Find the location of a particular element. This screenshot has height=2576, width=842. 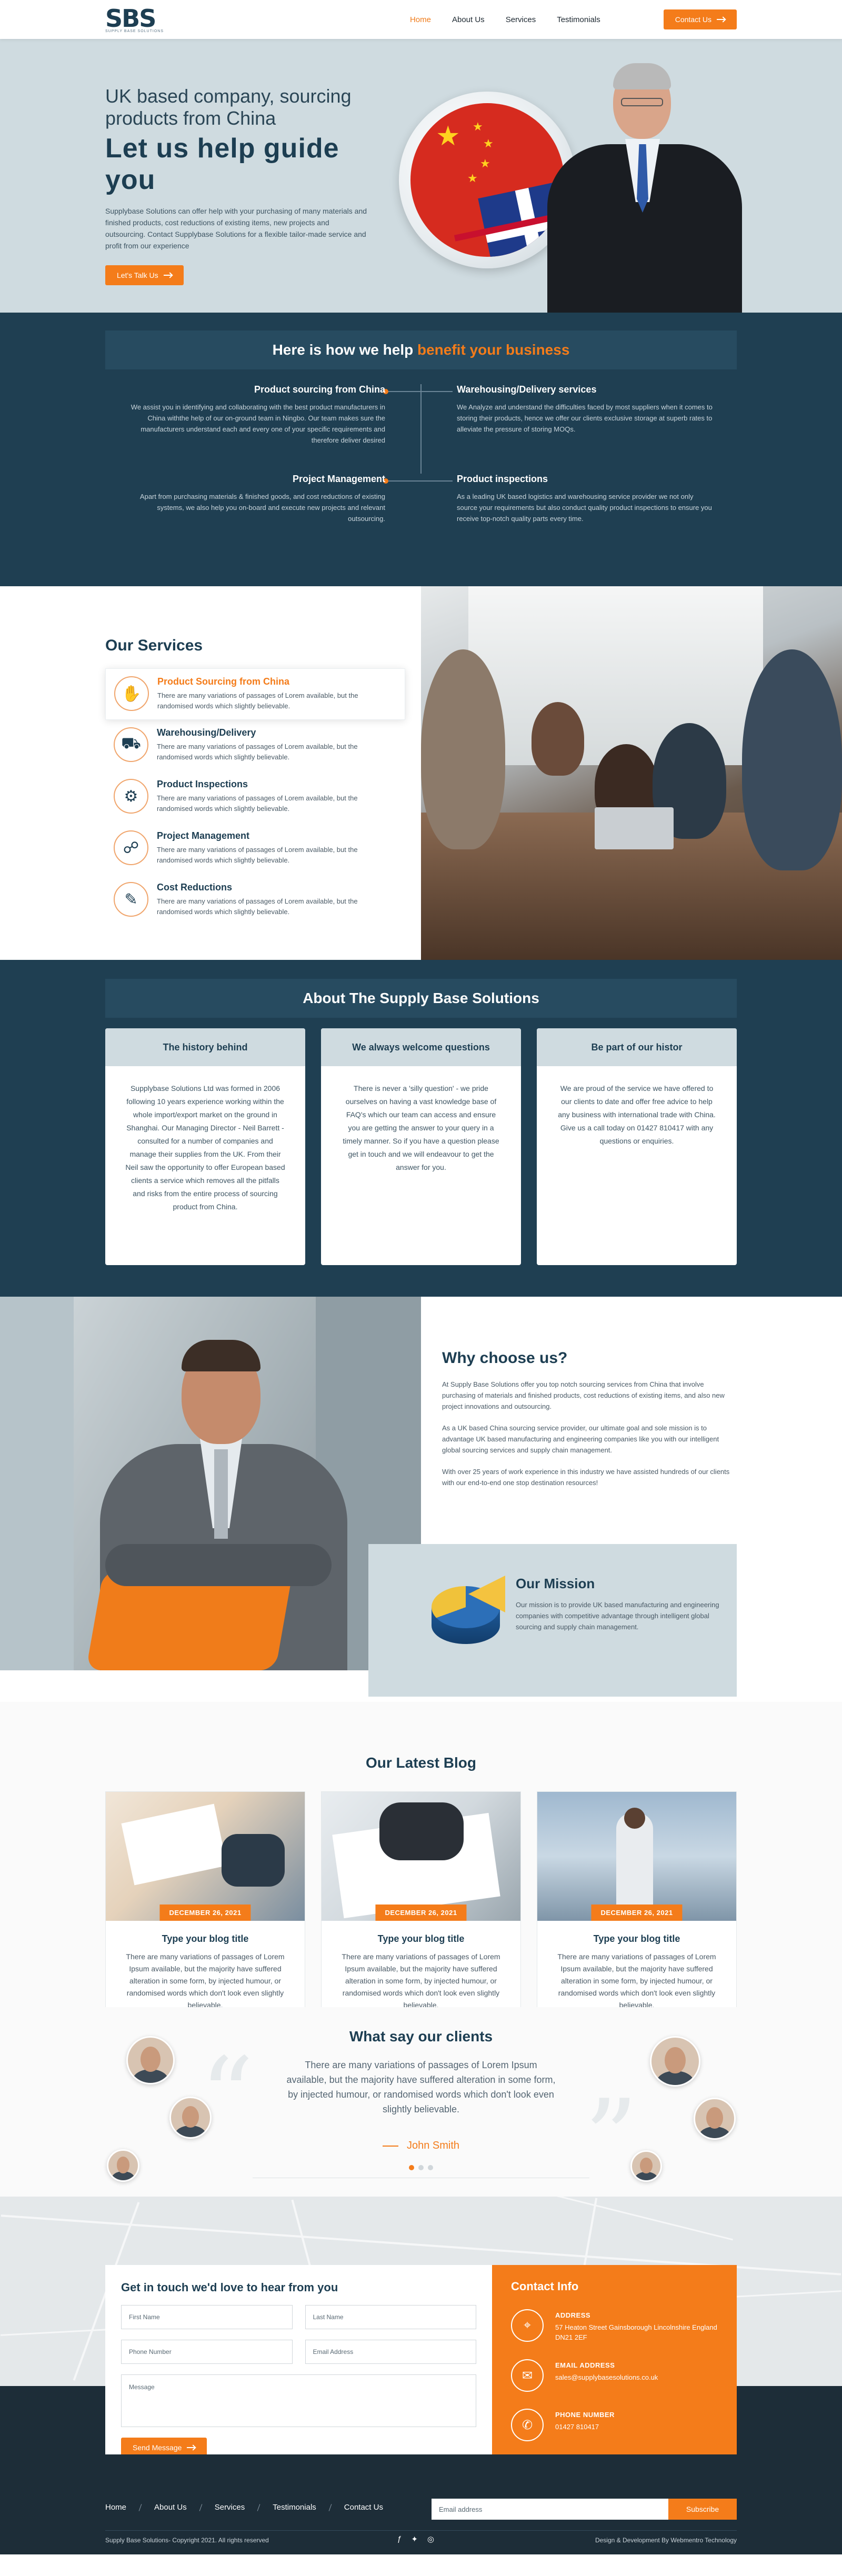

footer-divider is located at coordinates (421, 2530).